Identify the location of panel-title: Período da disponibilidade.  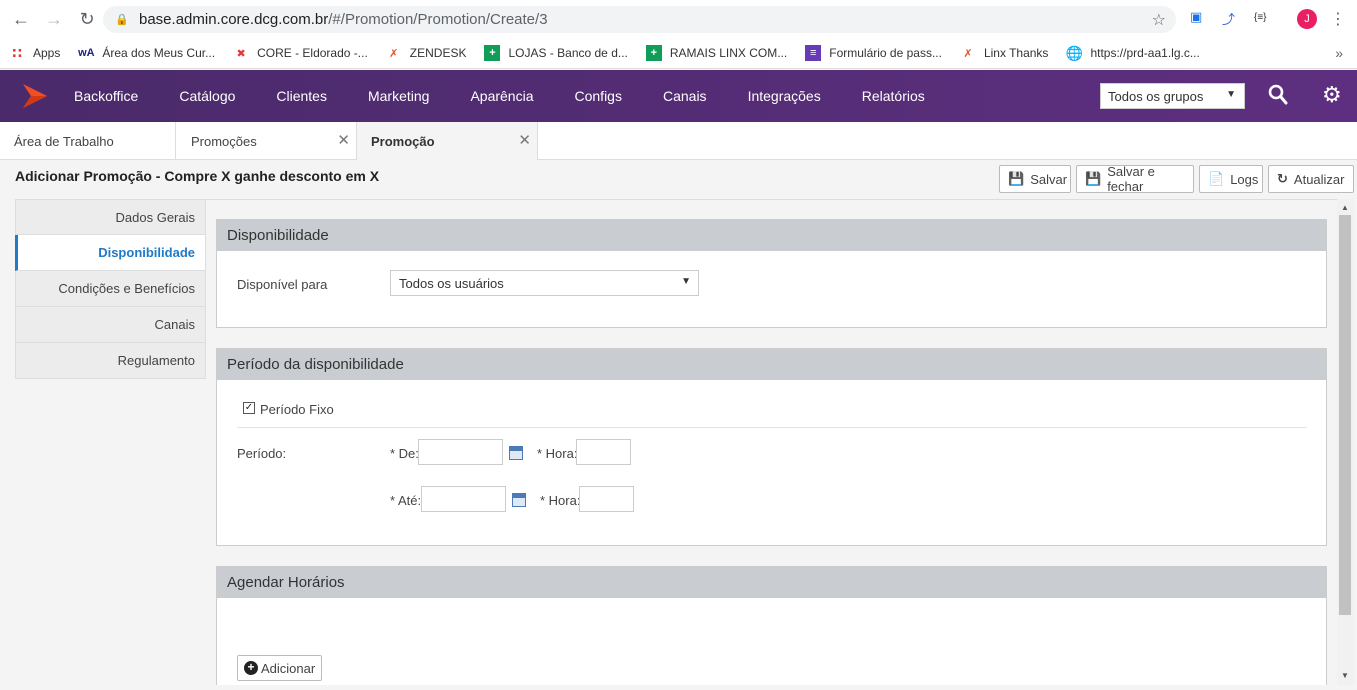
(771, 364).